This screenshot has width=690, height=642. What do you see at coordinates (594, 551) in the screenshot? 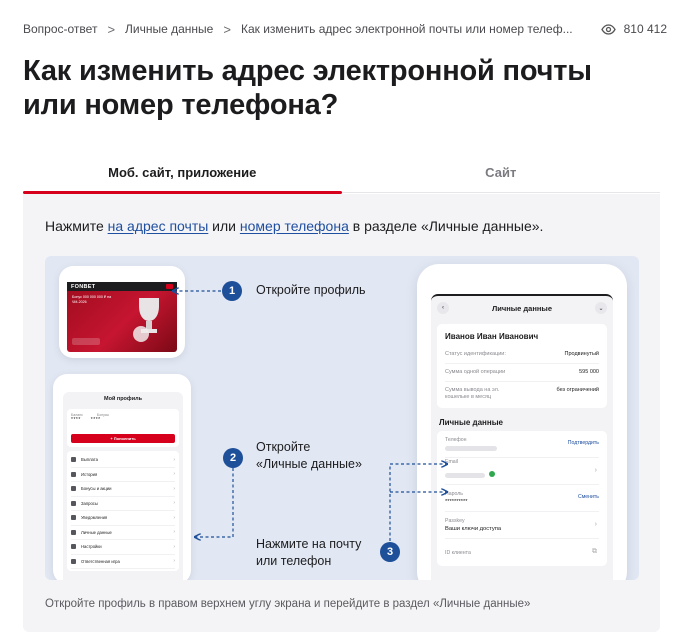
I see `copy-icon: ⧉` at bounding box center [594, 551].